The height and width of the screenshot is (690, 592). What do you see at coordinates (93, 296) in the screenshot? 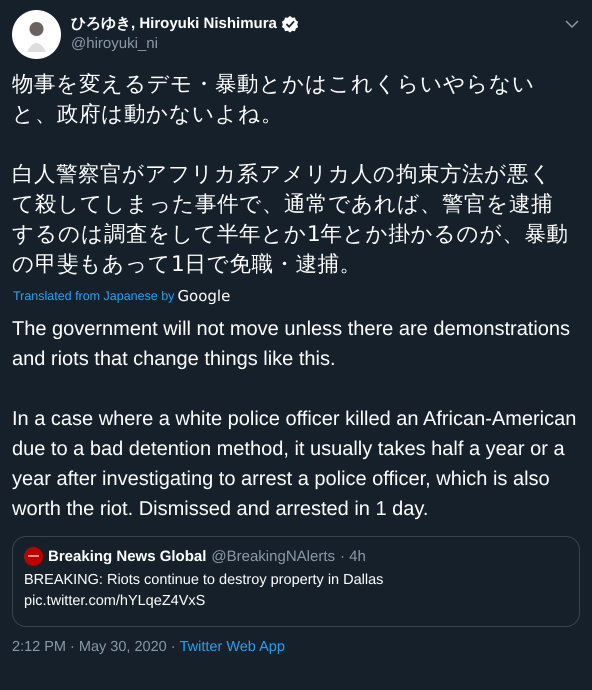
I see `translation-note: Translated from Japanese by` at bounding box center [93, 296].